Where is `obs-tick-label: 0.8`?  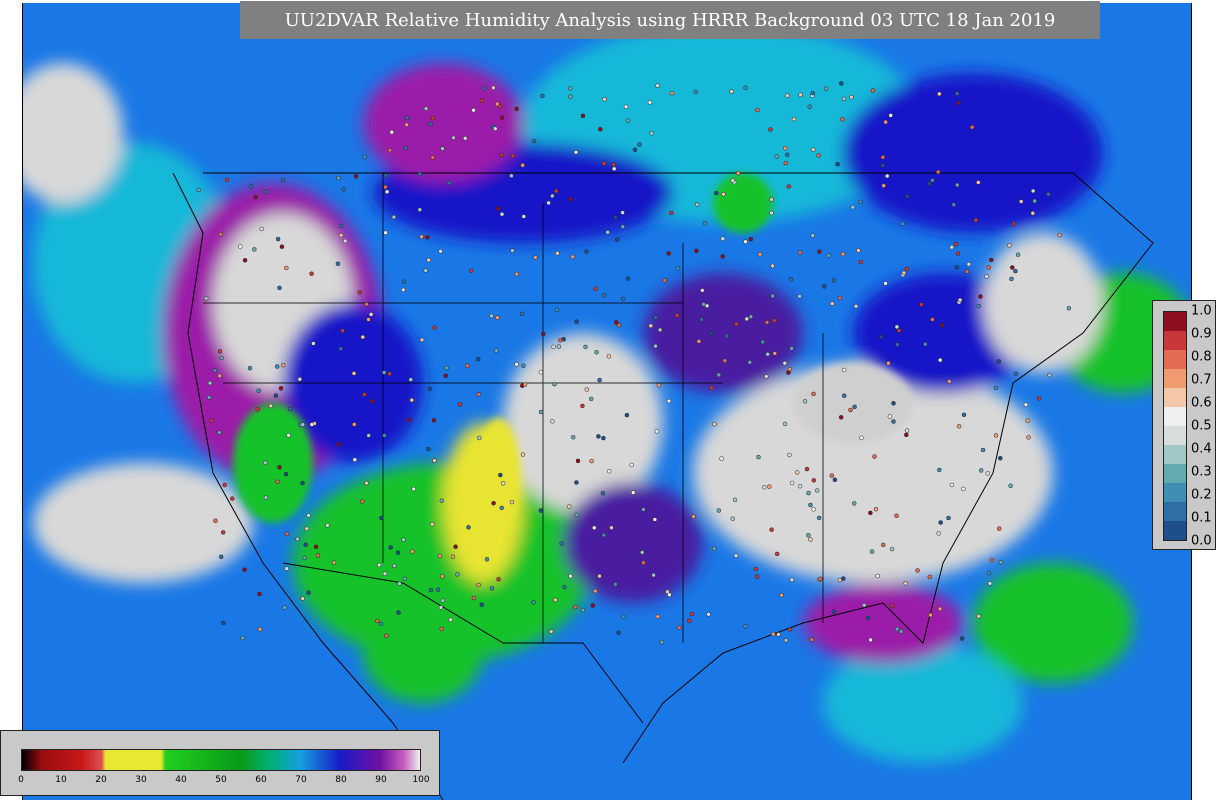 obs-tick-label: 0.8 is located at coordinates (1201, 357).